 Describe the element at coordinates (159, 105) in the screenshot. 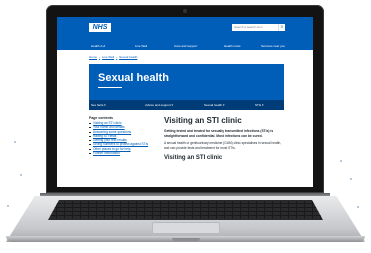

I see `tab-advice-and-support: Advice and support ▾` at that location.